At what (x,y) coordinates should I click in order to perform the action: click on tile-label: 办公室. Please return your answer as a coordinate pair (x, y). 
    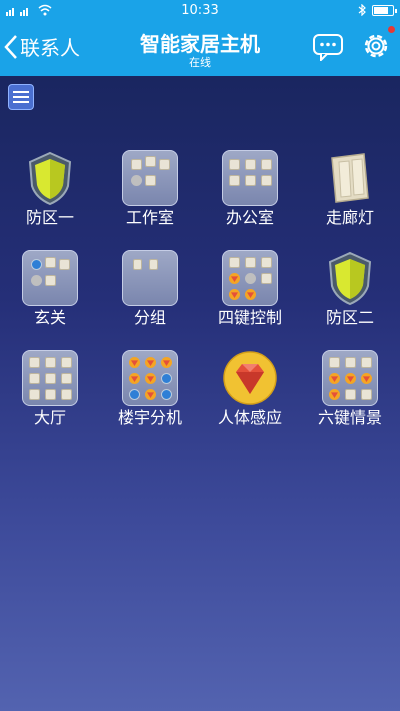
    Looking at the image, I should click on (249, 217).